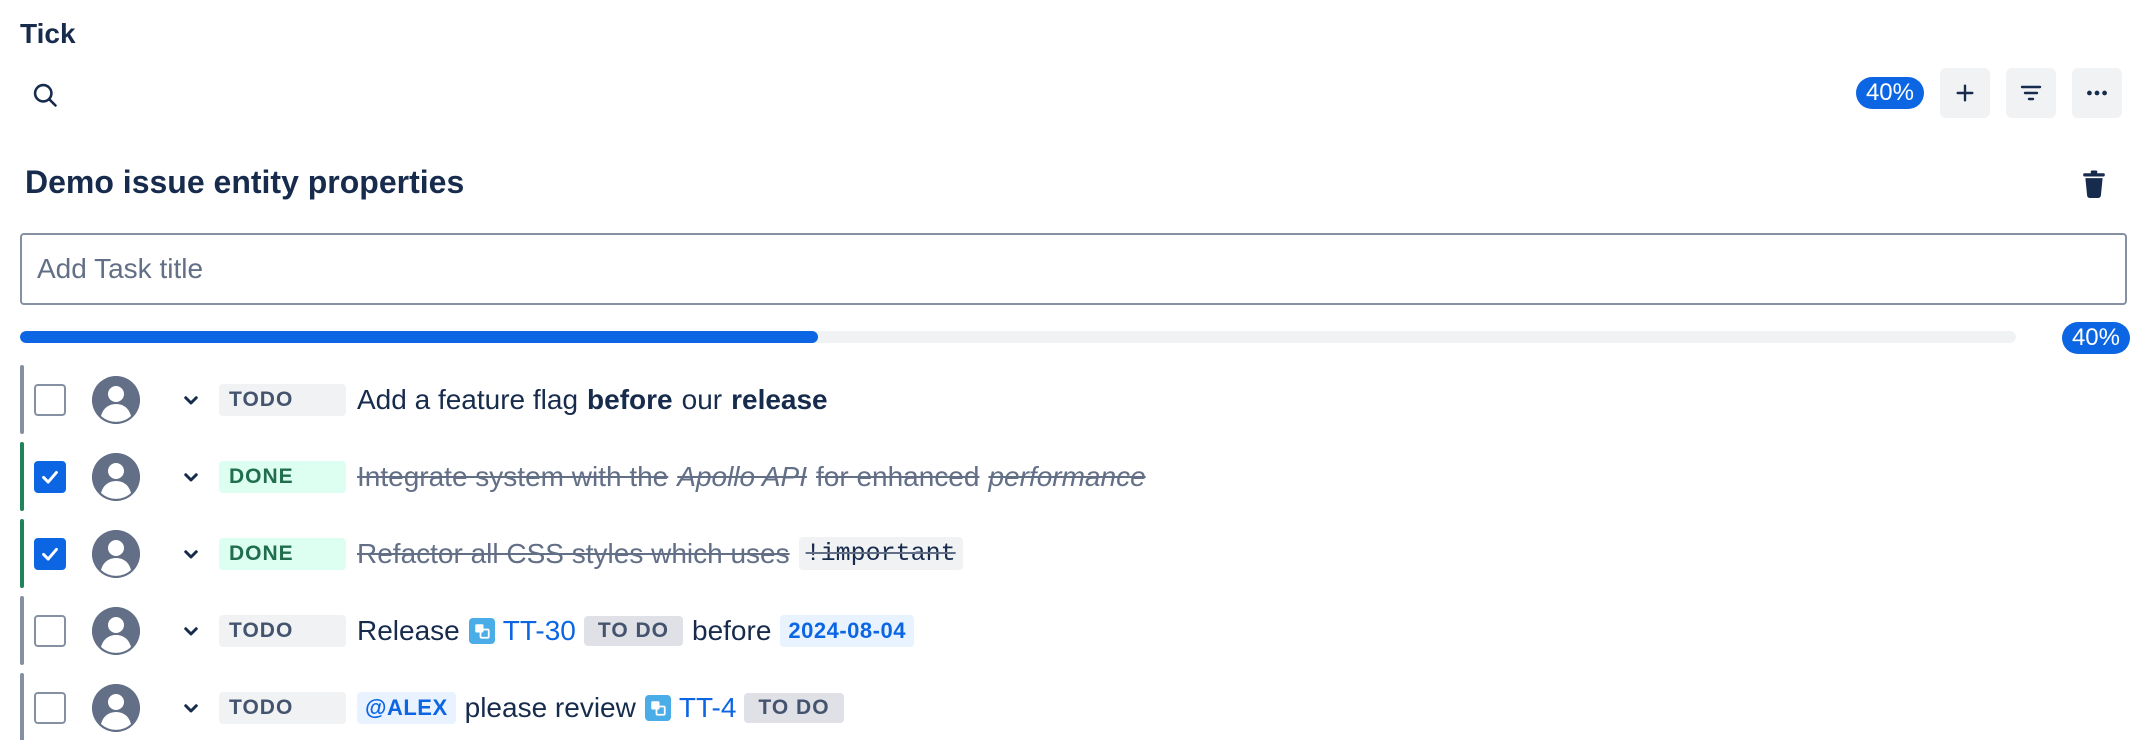 The image size is (2142, 740). I want to click on task-row: TODO @ALEX please review TT-4 TO DO, so click(1070, 704).